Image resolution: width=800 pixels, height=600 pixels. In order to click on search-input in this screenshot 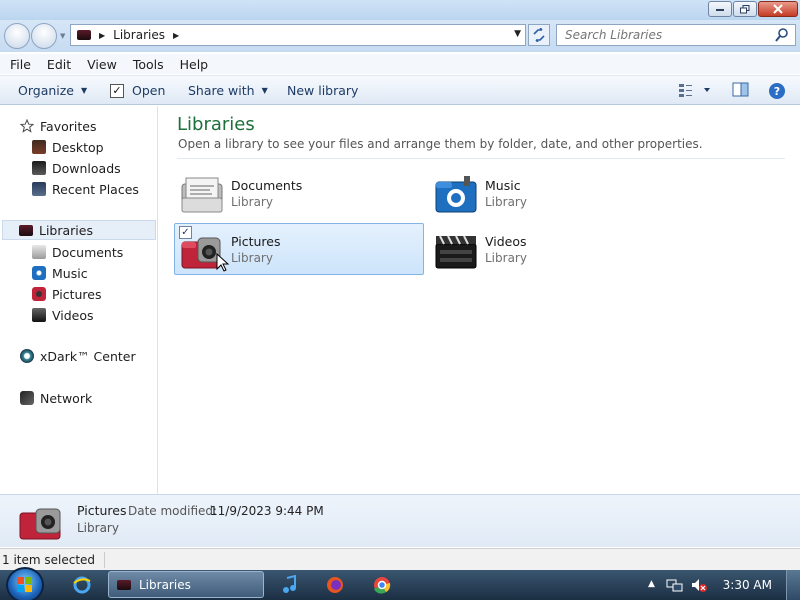, I will do `click(670, 35)`.